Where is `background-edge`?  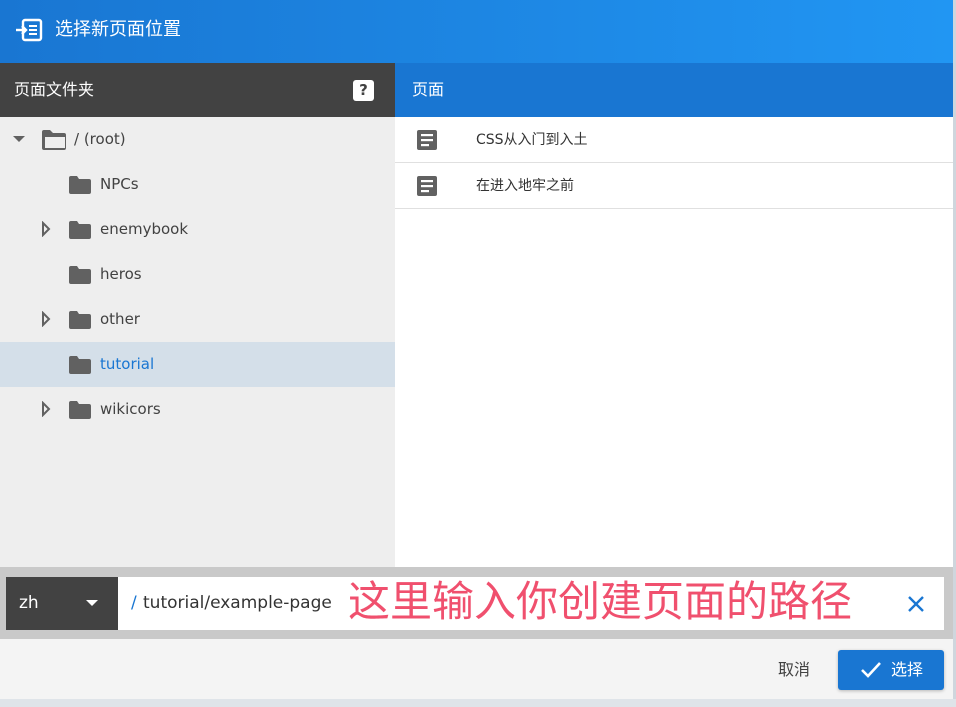
background-edge is located at coordinates (478, 703).